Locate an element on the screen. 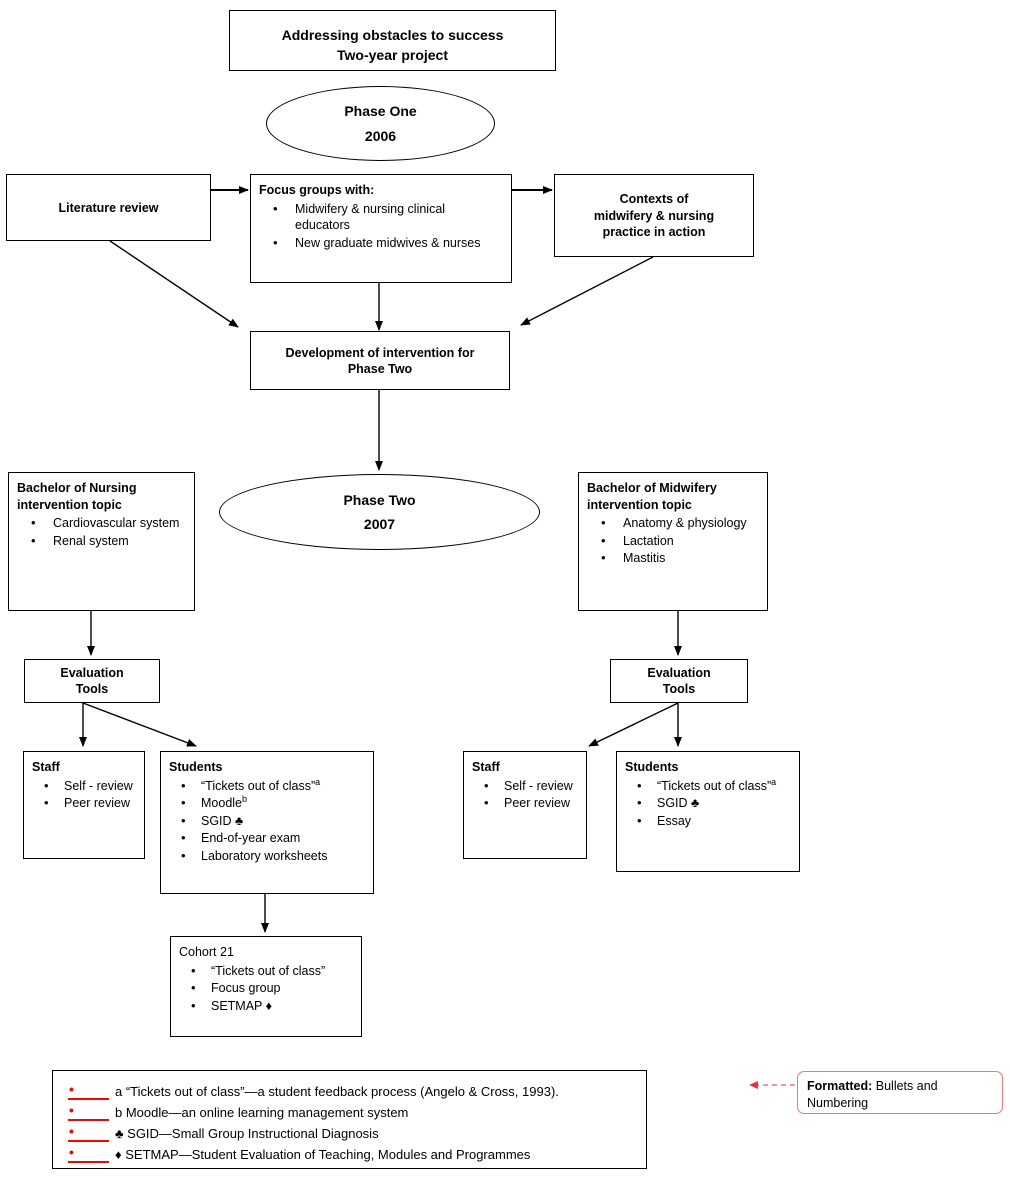  list-item: Moodleb is located at coordinates (267, 802).